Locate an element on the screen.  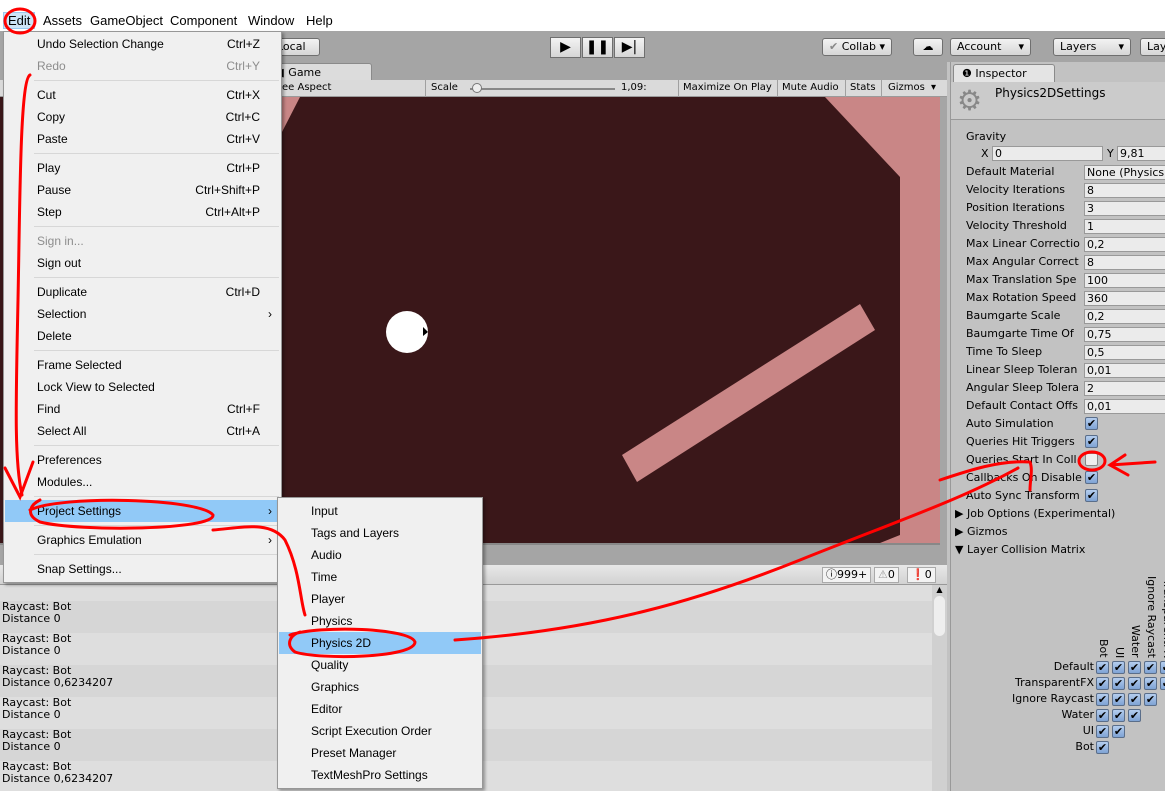
foldout: ▶ Gizmos is located at coordinates (1055, 532).